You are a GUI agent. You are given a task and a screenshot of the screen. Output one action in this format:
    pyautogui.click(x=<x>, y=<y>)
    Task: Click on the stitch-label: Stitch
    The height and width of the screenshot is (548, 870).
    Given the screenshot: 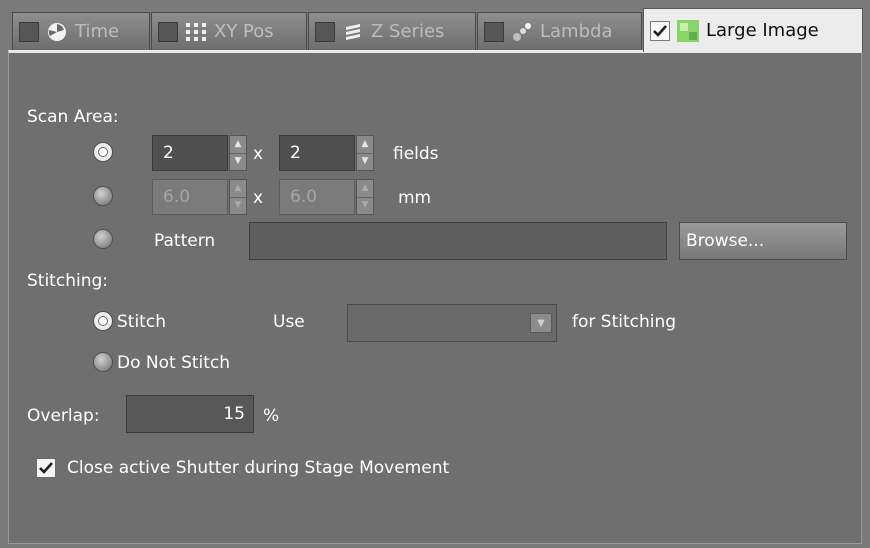 What is the action you would take?
    pyautogui.click(x=141, y=322)
    